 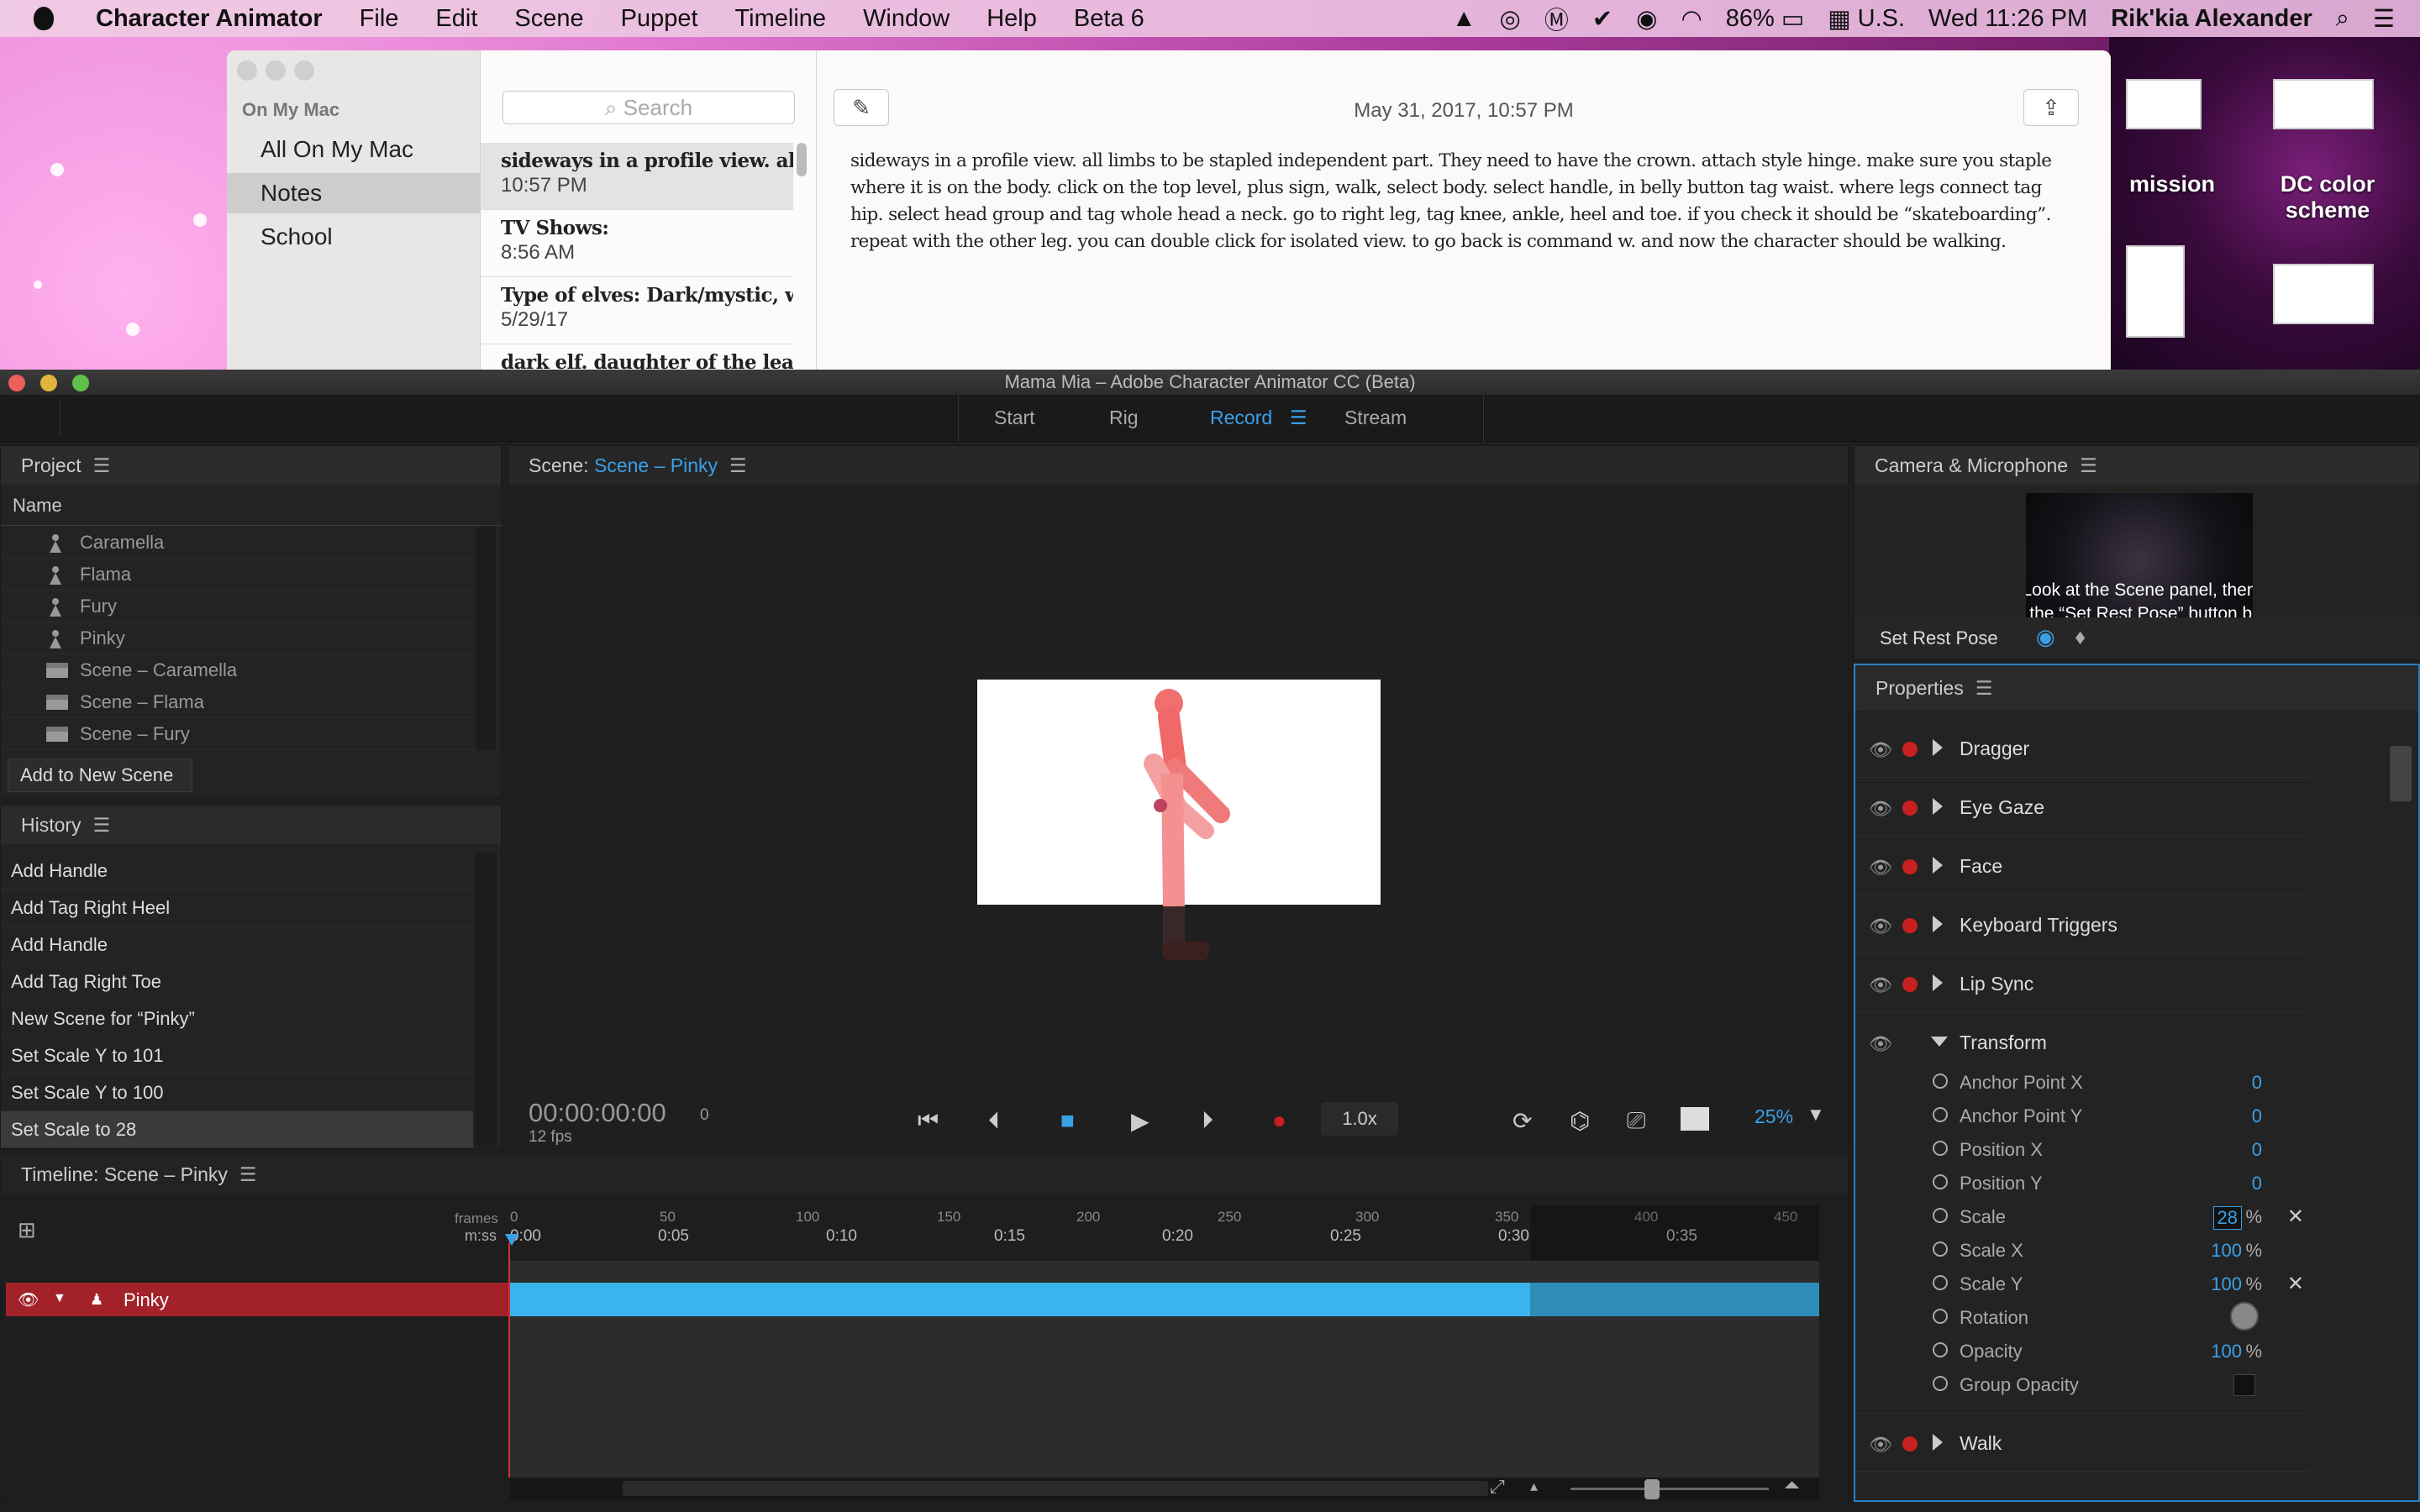 What do you see at coordinates (1602, 19) in the screenshot?
I see `check-icon: ✔` at bounding box center [1602, 19].